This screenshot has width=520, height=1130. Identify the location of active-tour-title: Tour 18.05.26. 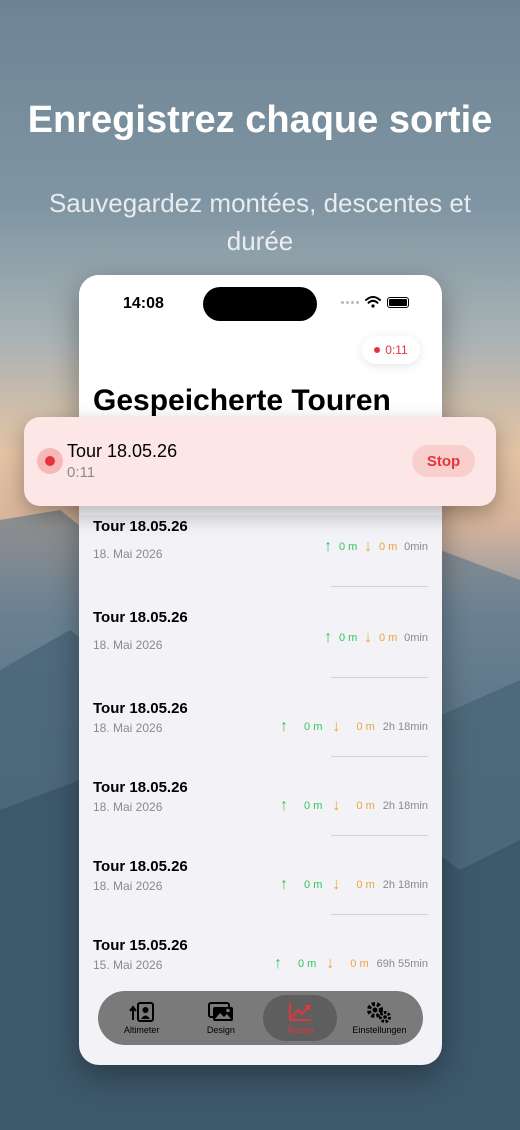
(122, 451).